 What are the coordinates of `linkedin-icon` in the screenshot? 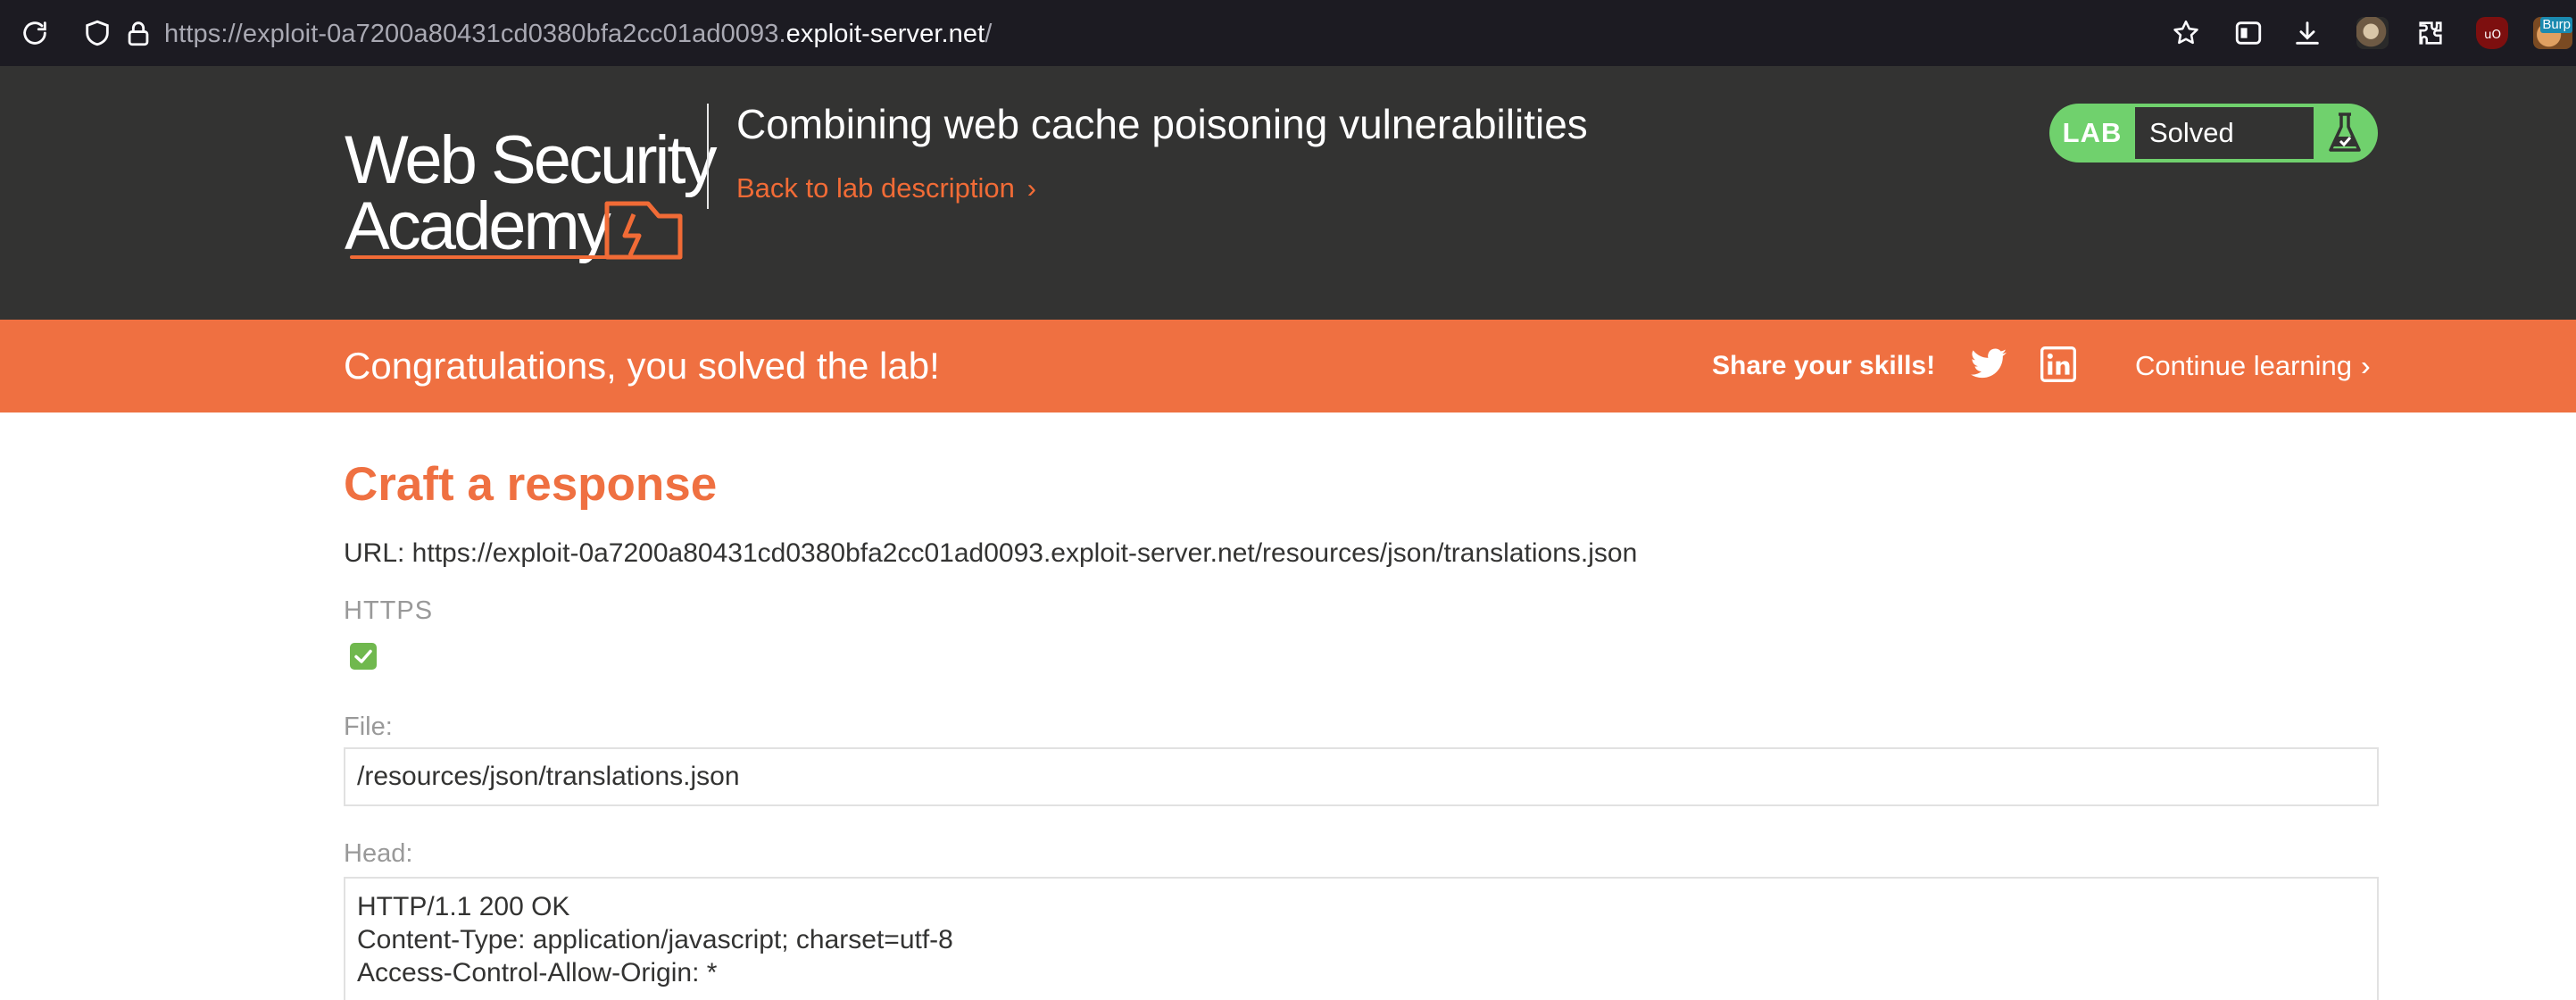 It's located at (2058, 364).